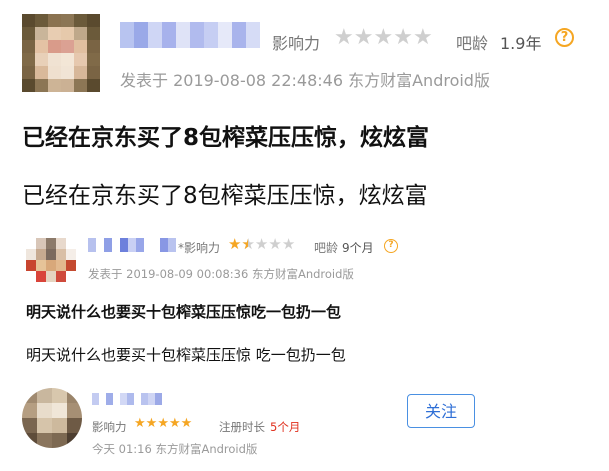 This screenshot has height=471, width=609. What do you see at coordinates (521, 43) in the screenshot?
I see `post-age-value: 1.9年` at bounding box center [521, 43].